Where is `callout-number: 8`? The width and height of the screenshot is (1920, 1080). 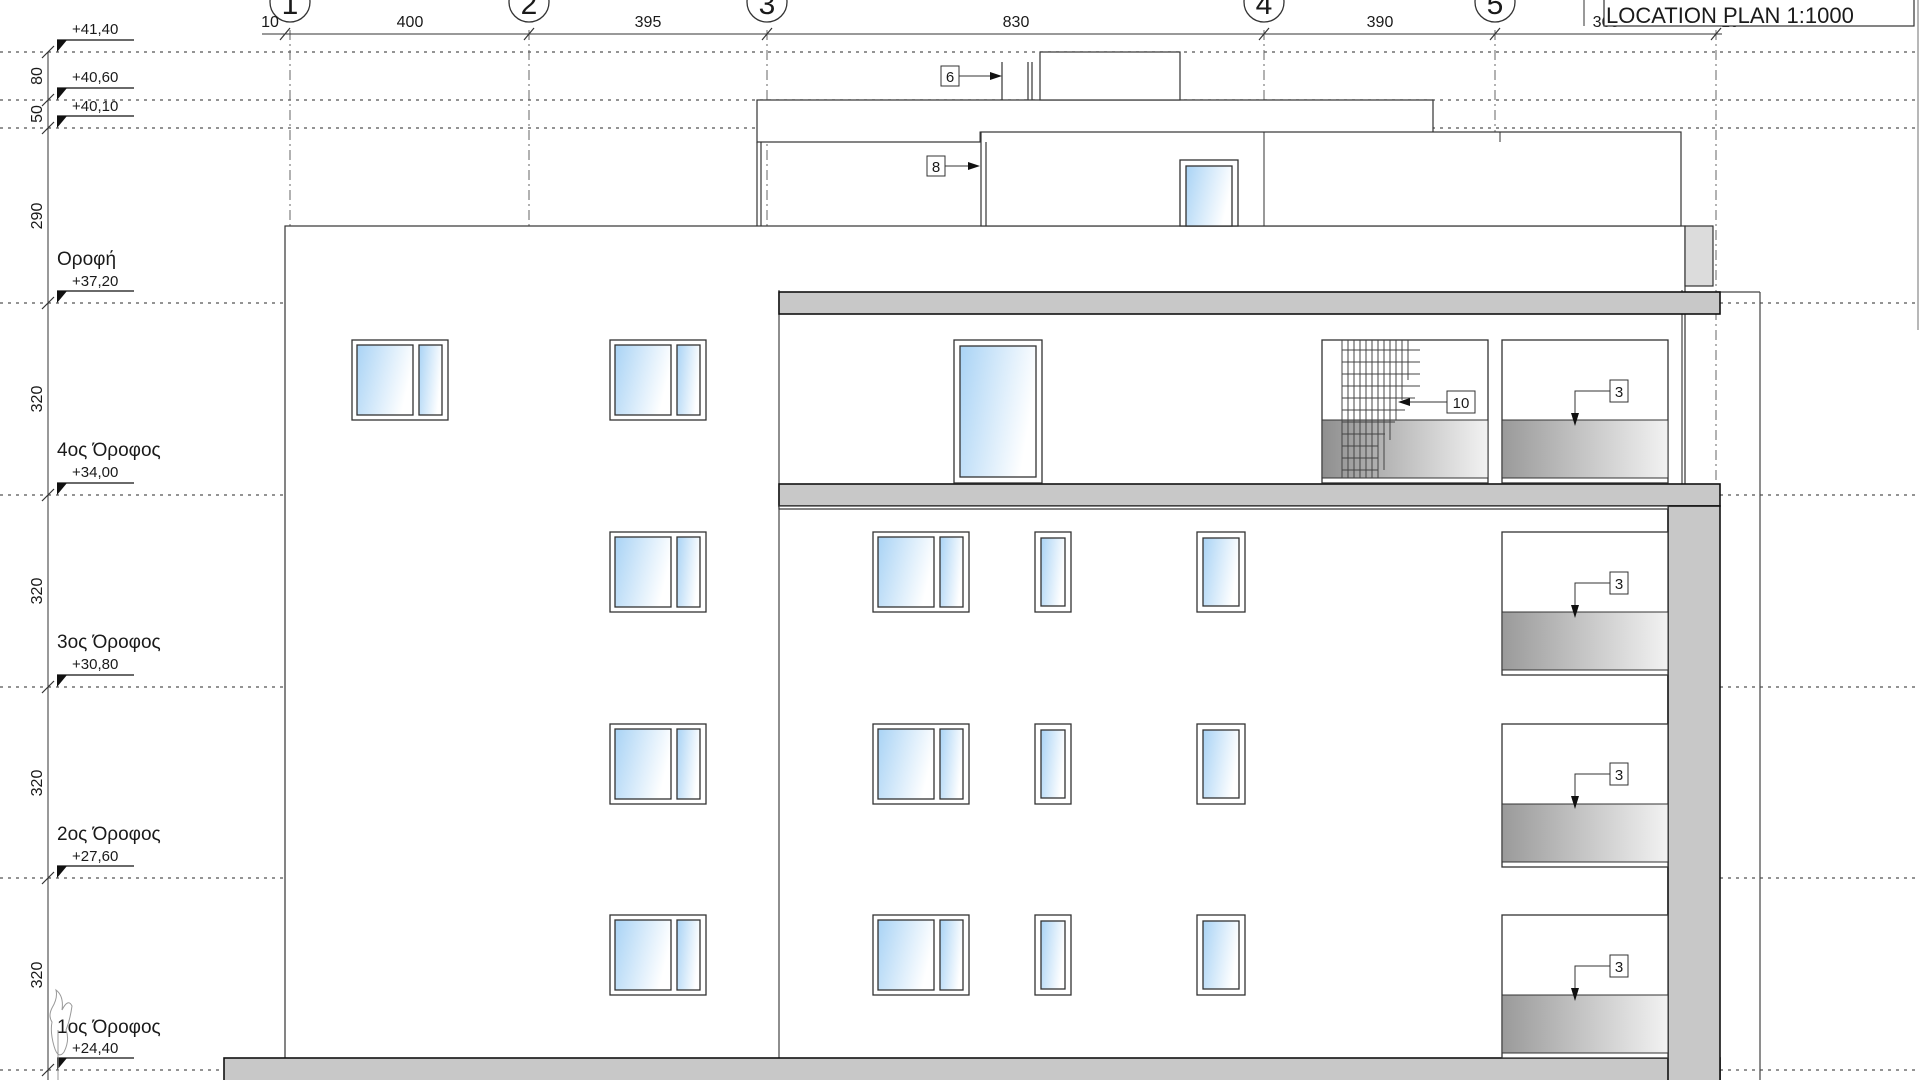 callout-number: 8 is located at coordinates (936, 167).